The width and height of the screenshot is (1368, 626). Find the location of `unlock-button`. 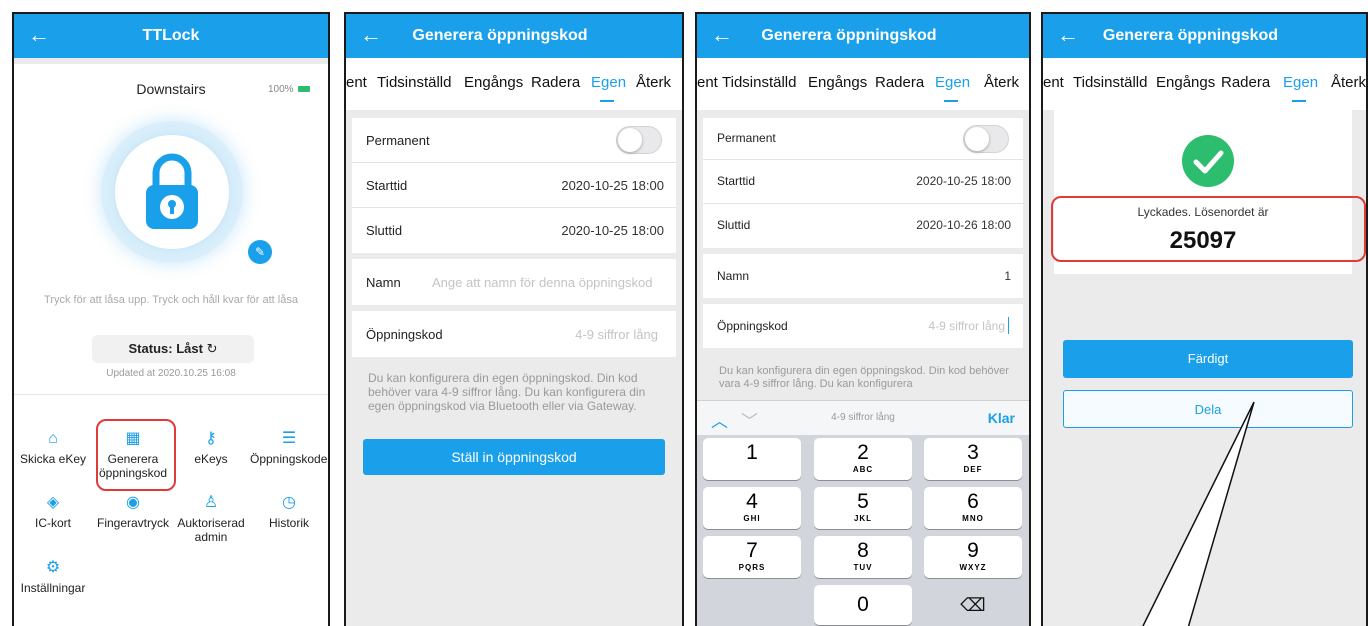

unlock-button is located at coordinates (172, 192).